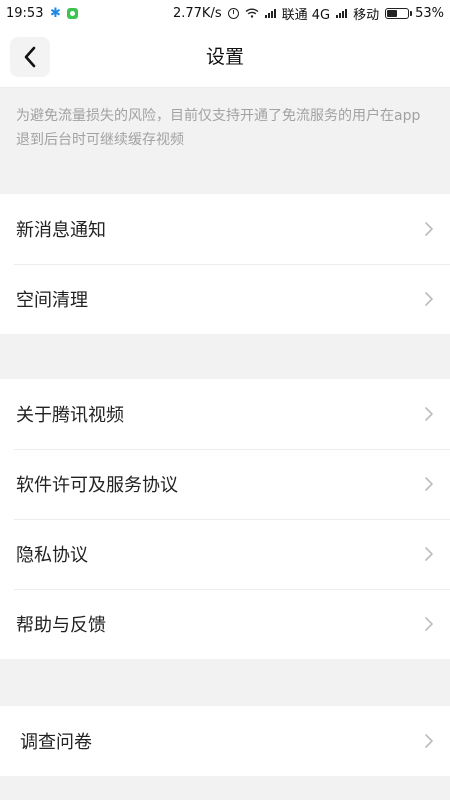  I want to click on status-time: 19:53, so click(25, 13).